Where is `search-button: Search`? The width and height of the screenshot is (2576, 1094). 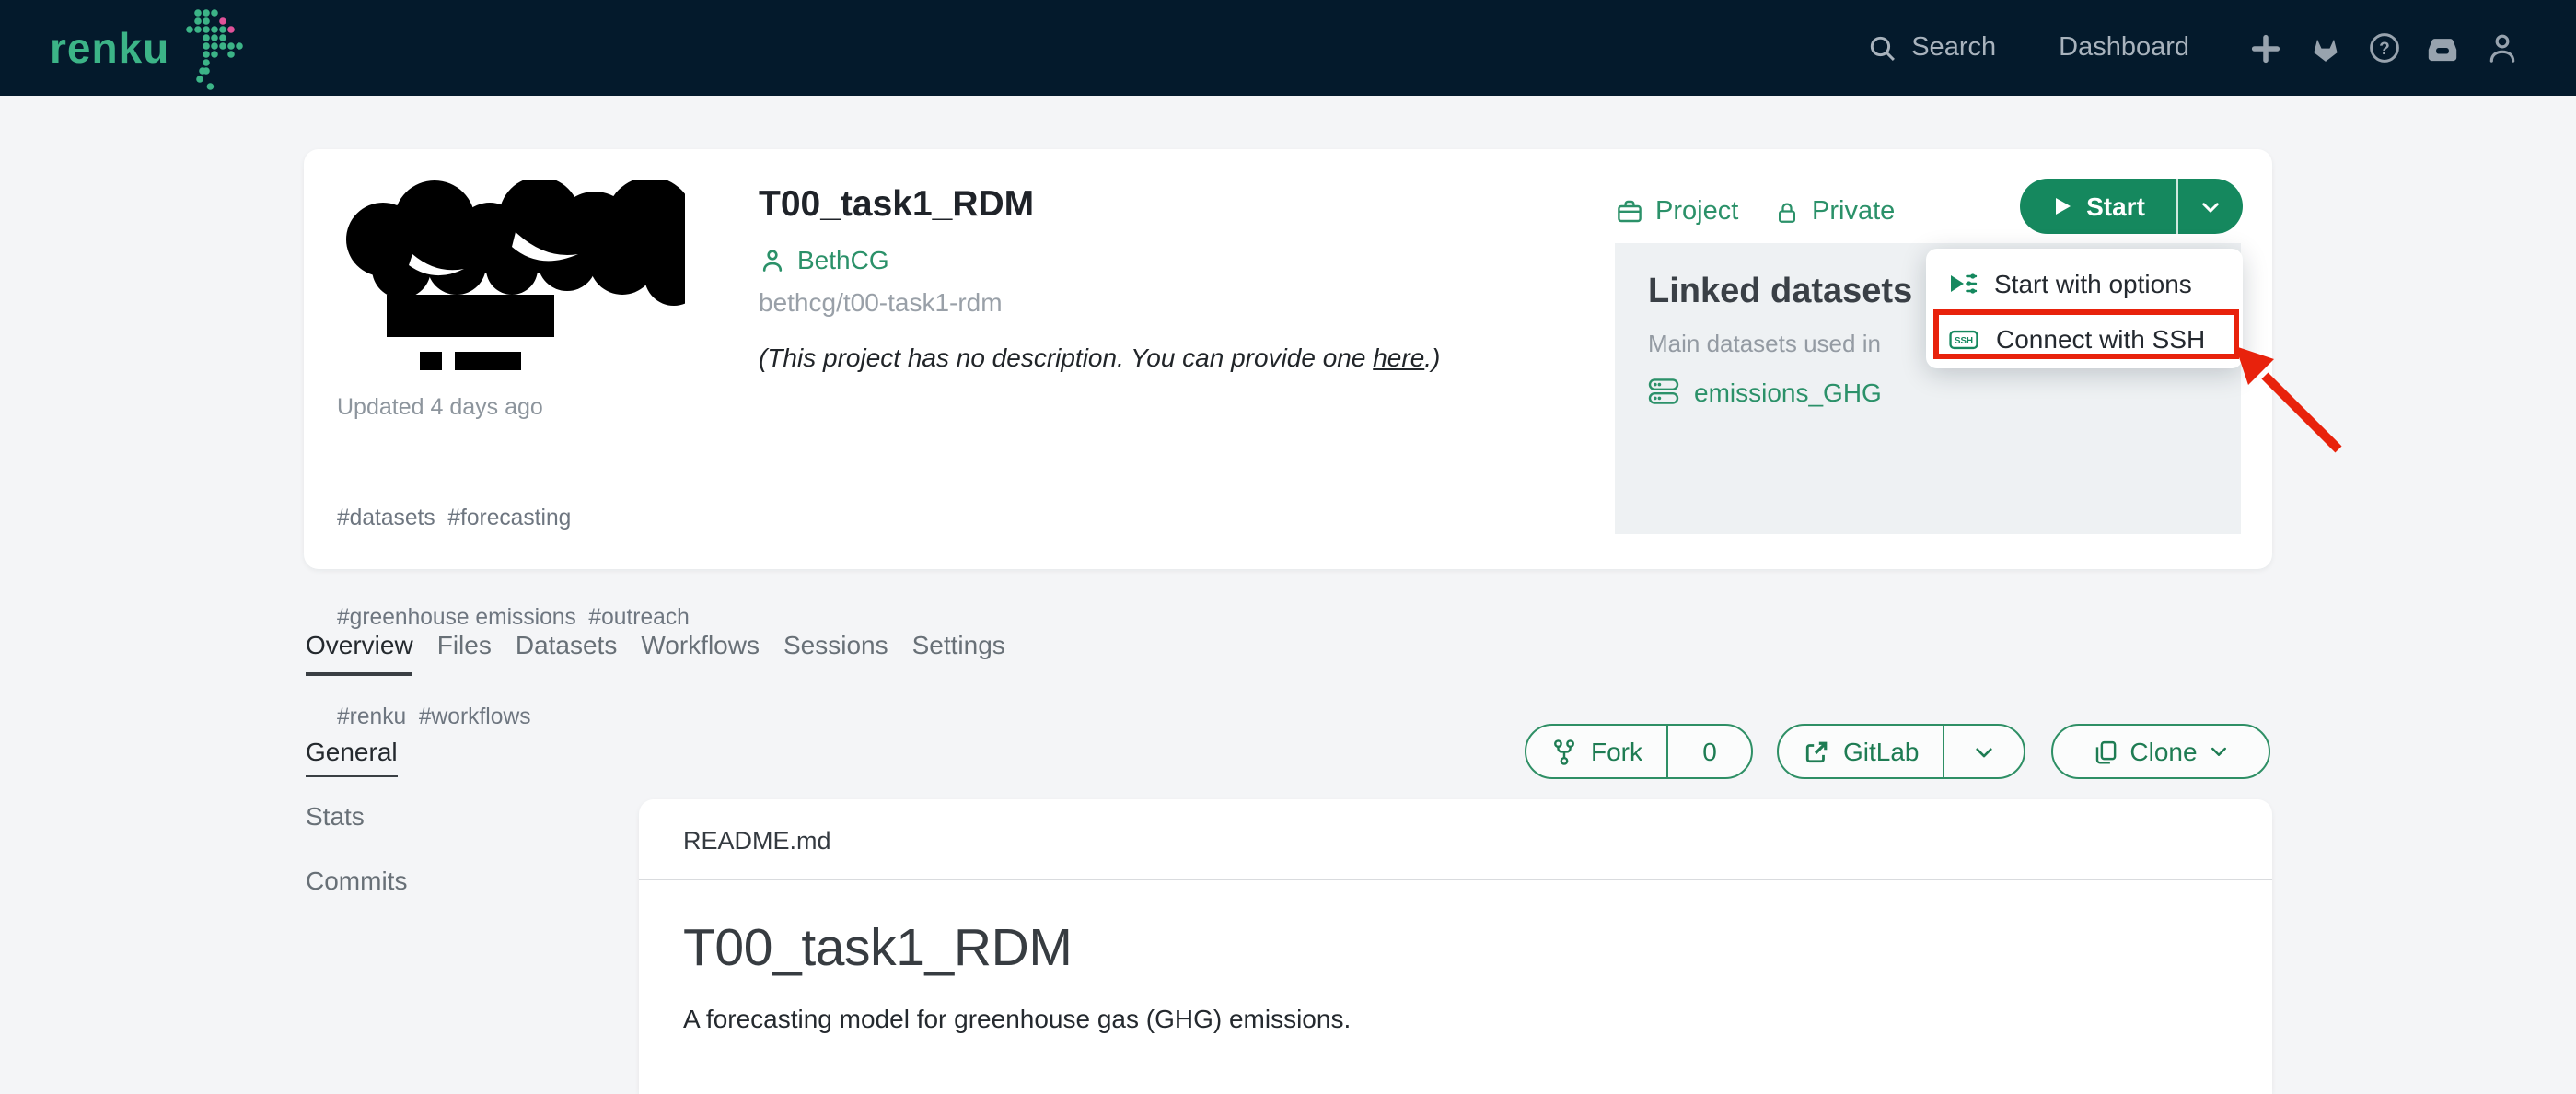
search-button: Search is located at coordinates (1931, 48).